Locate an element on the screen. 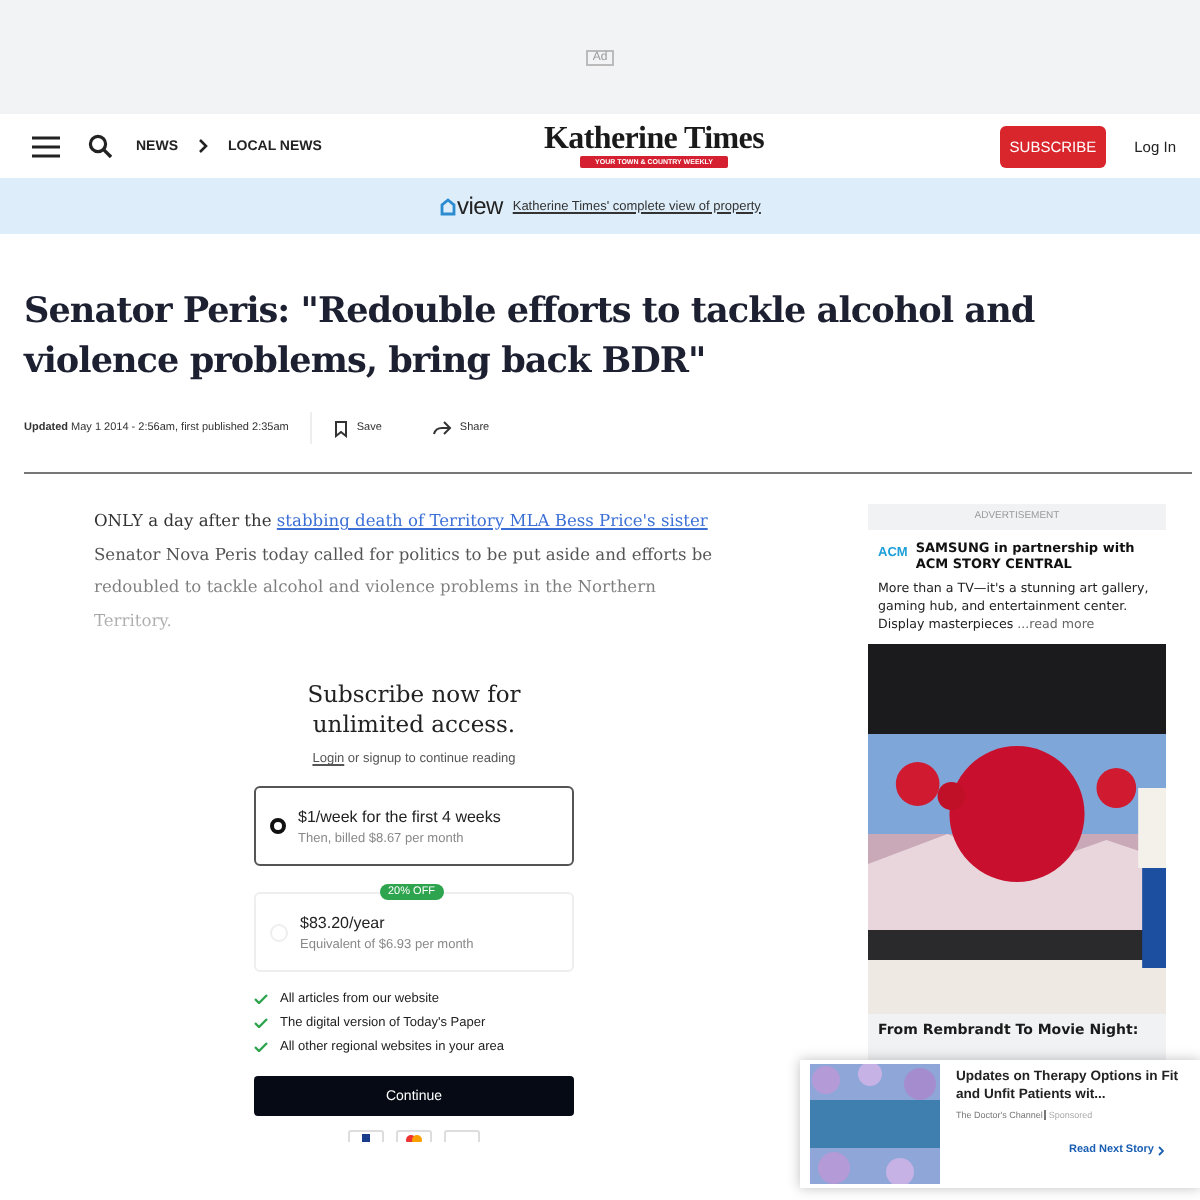 The width and height of the screenshot is (1200, 1200). article-link: stabbing death of Territory MLA Bess Price's sister is located at coordinates (492, 520).